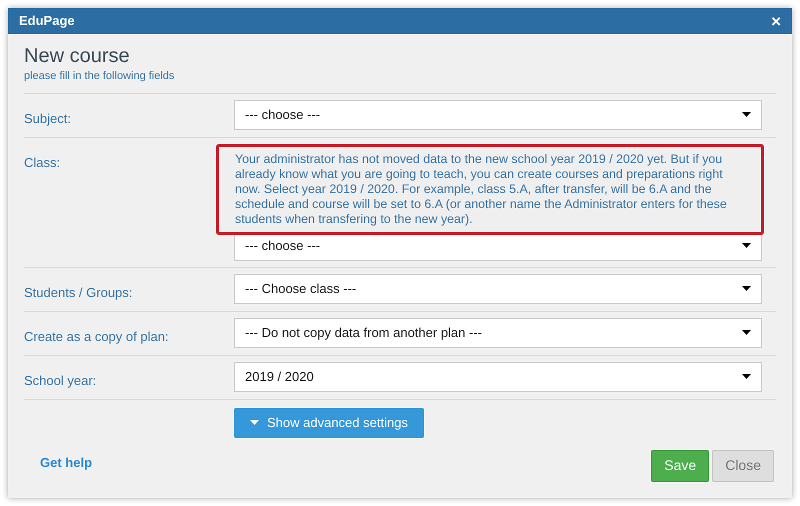 This screenshot has height=506, width=800. What do you see at coordinates (47, 118) in the screenshot?
I see `field-label: Subject:` at bounding box center [47, 118].